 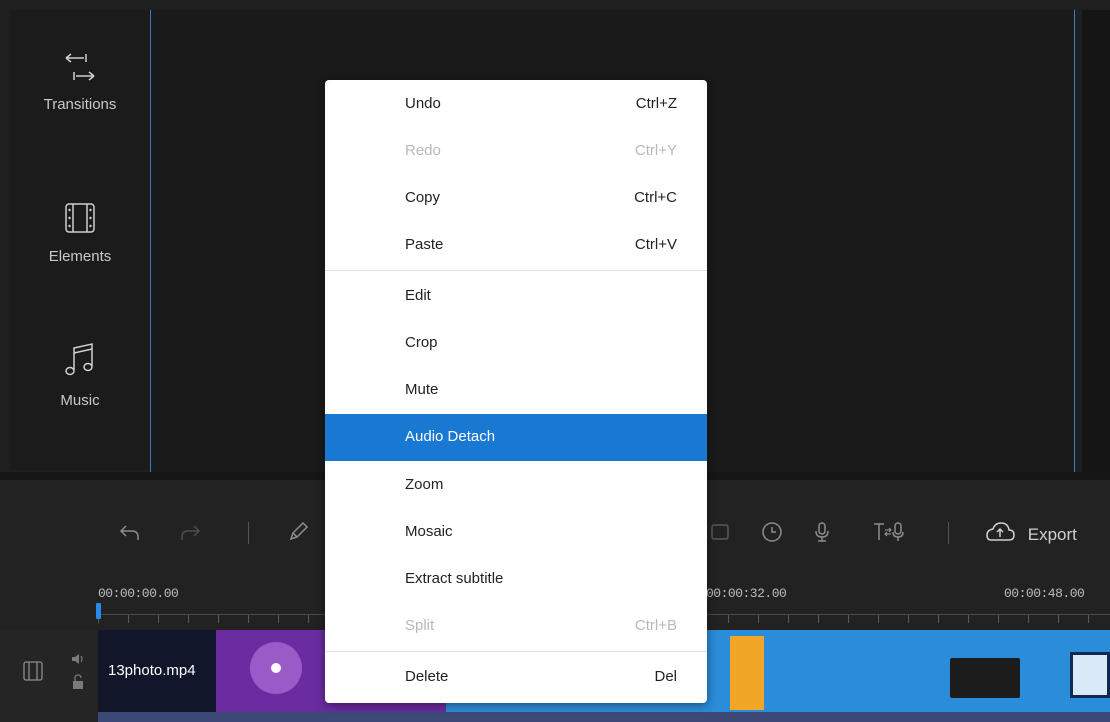 I want to click on text-to-speech-icon, so click(x=889, y=535).